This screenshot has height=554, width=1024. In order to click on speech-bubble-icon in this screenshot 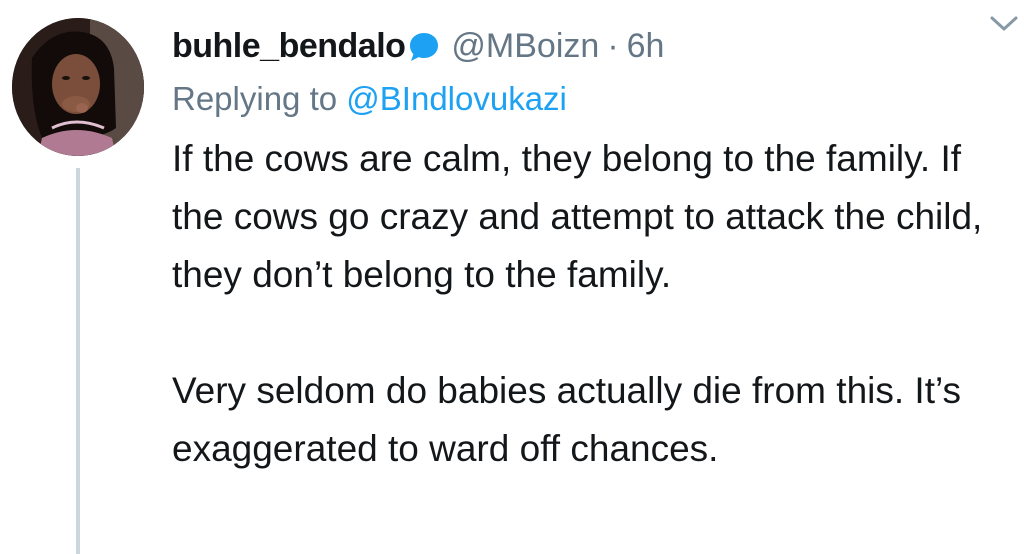, I will do `click(424, 47)`.